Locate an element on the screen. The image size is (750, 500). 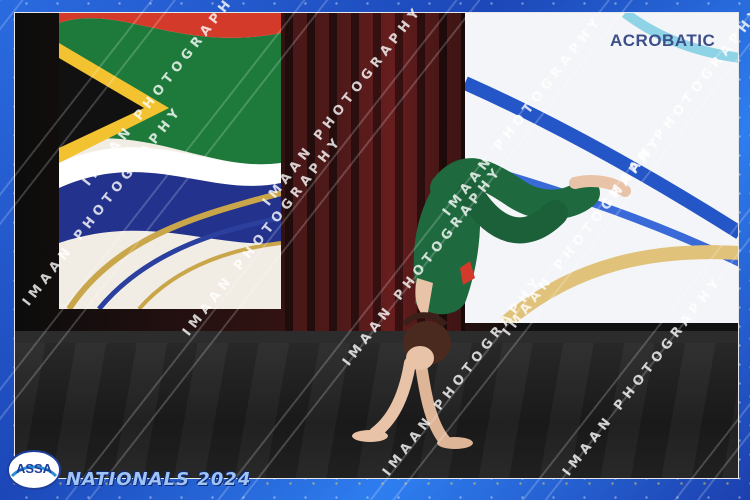
logo-lettering: ASSA is located at coordinates (34, 468).